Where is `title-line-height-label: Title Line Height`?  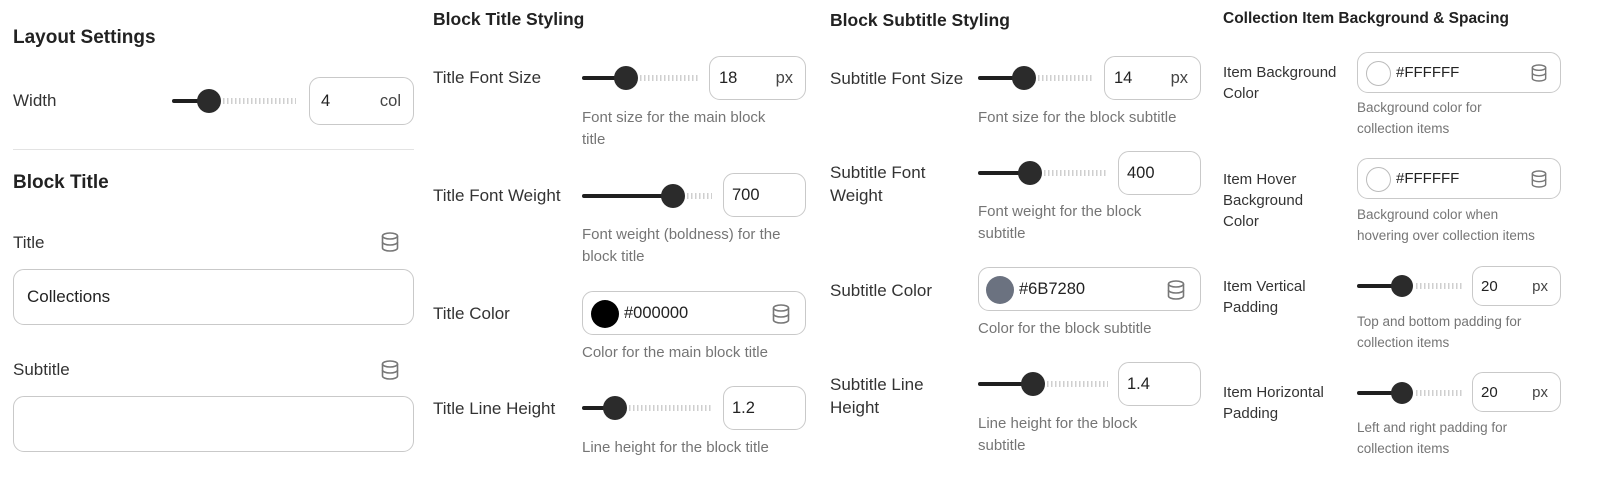 title-line-height-label: Title Line Height is located at coordinates (494, 408).